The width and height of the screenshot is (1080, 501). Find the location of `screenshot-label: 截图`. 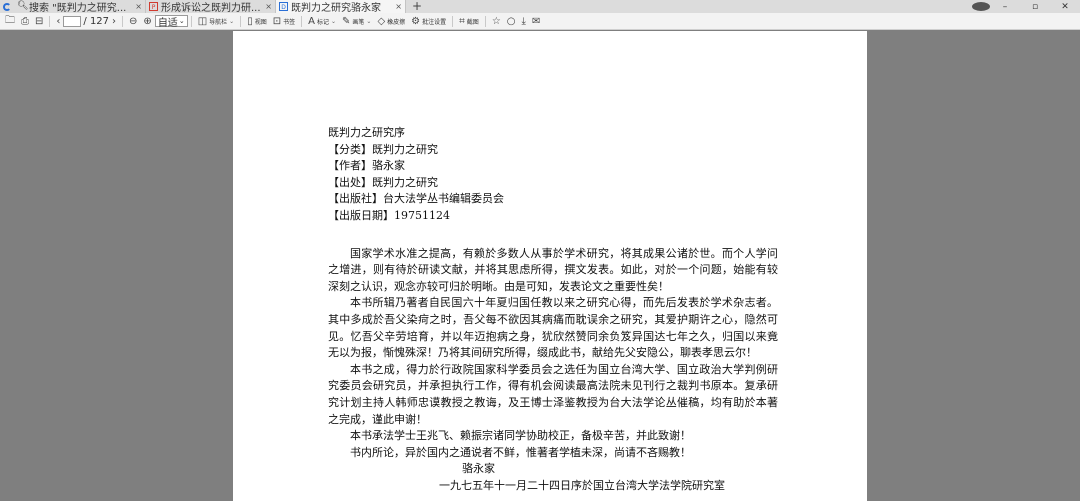

screenshot-label: 截图 is located at coordinates (472, 22).